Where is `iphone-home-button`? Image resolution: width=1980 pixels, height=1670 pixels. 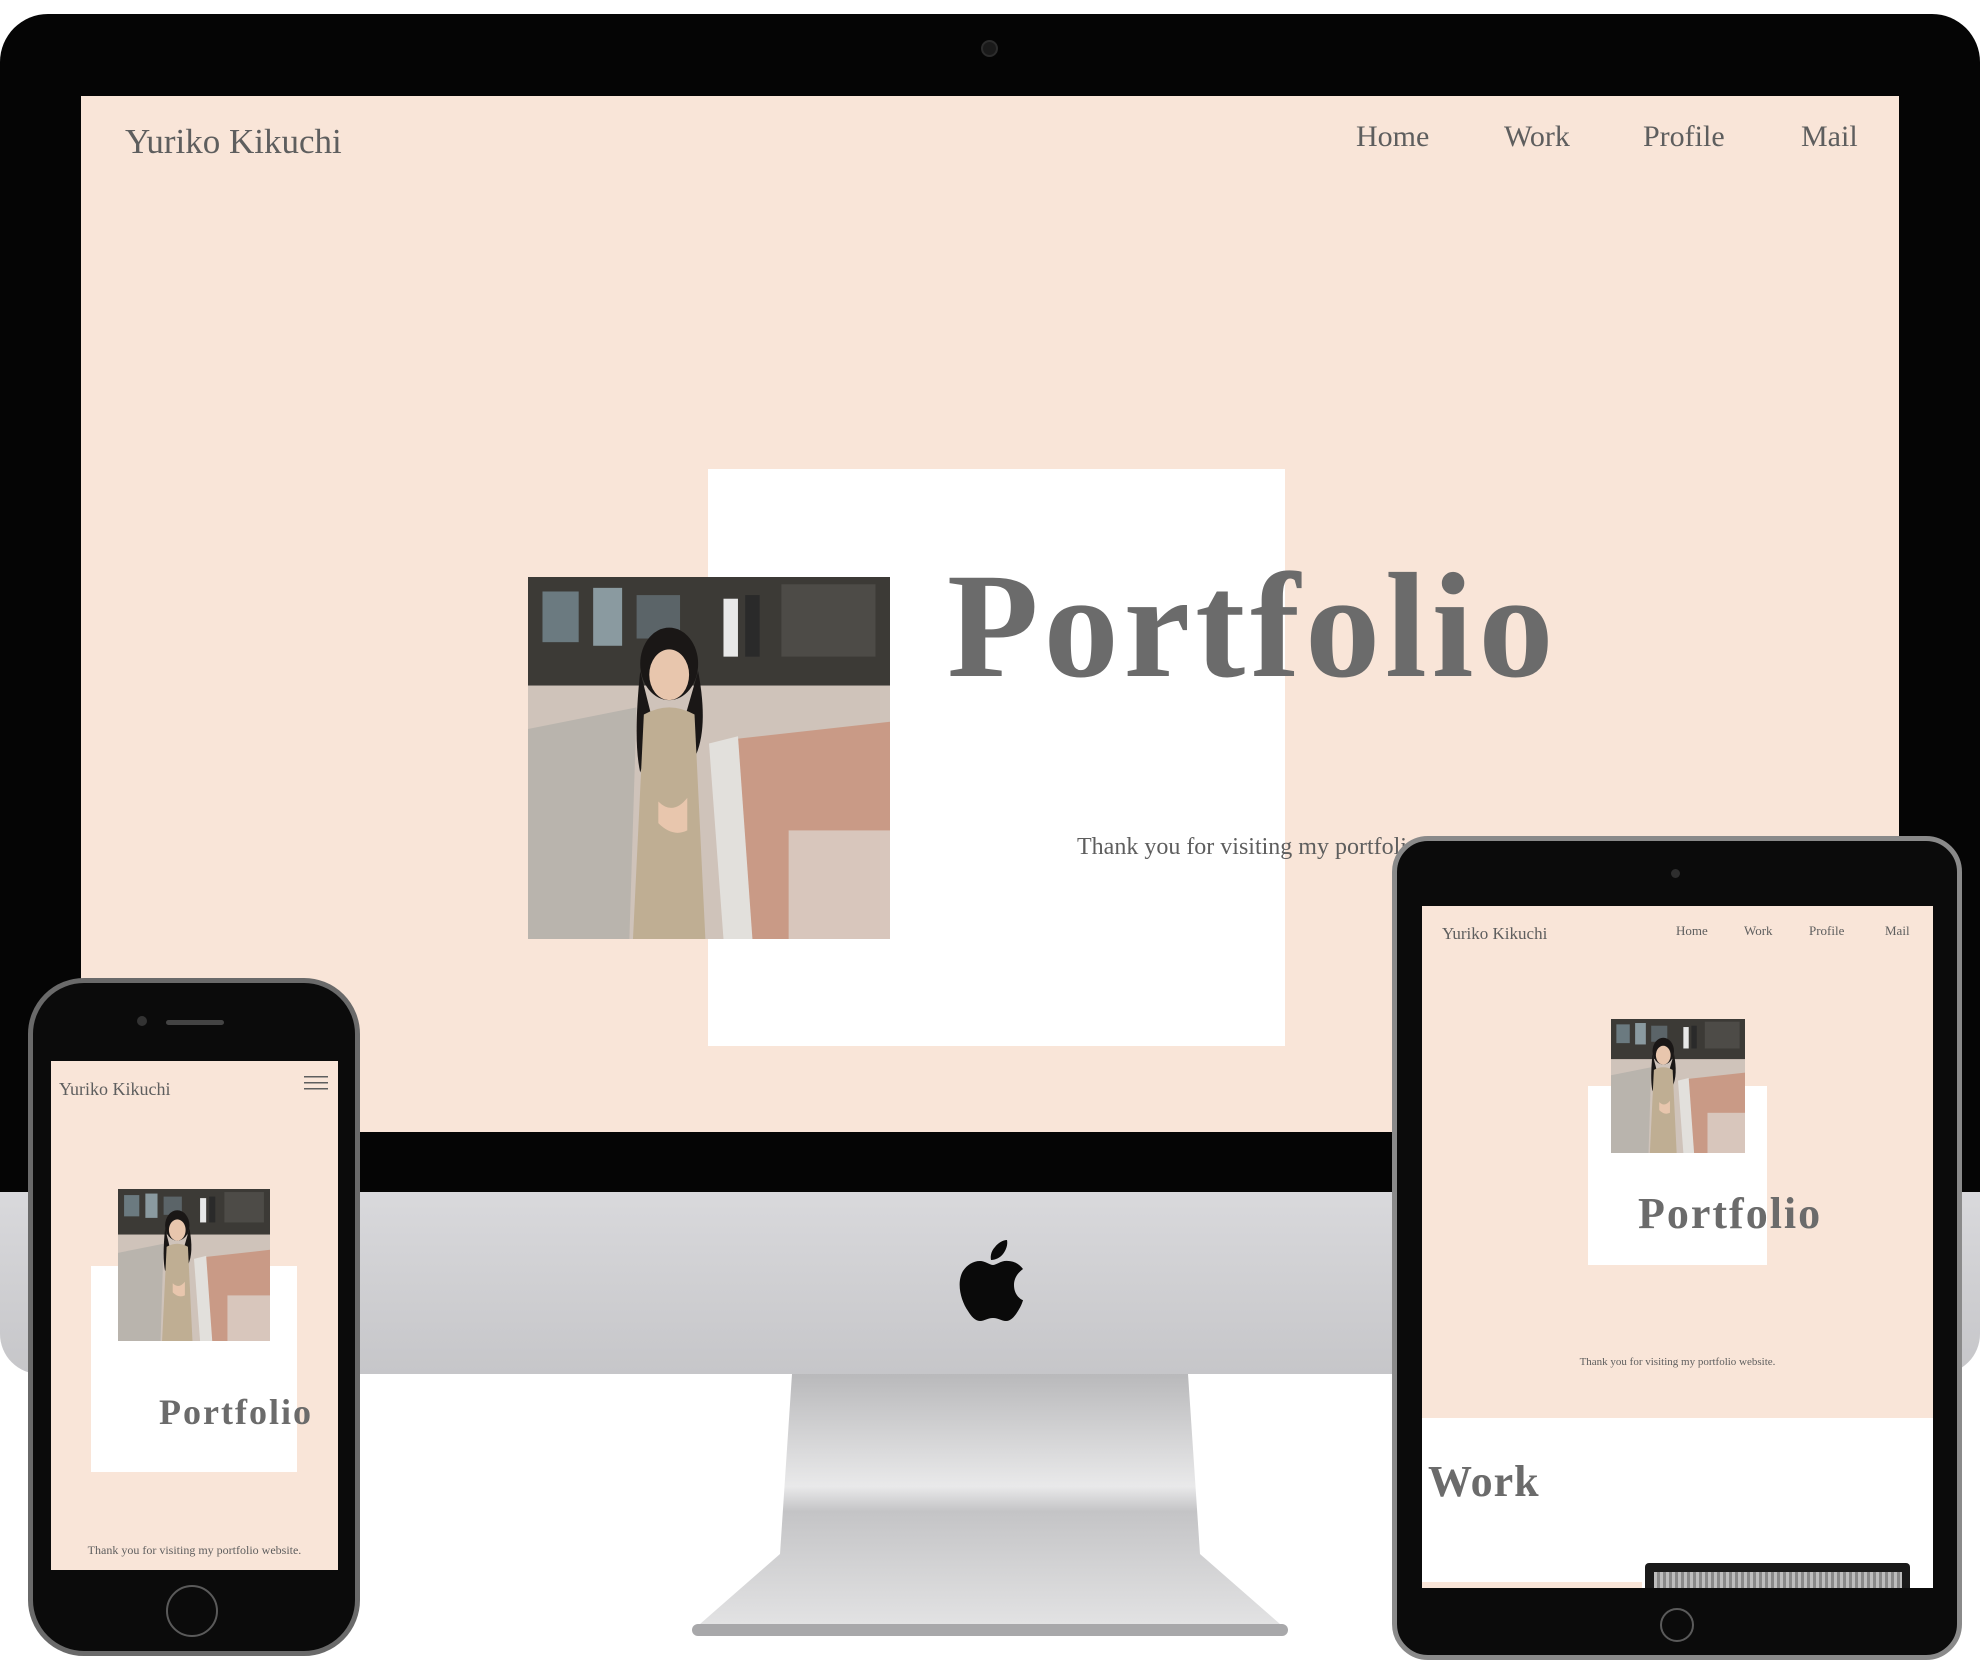
iphone-home-button is located at coordinates (192, 1611).